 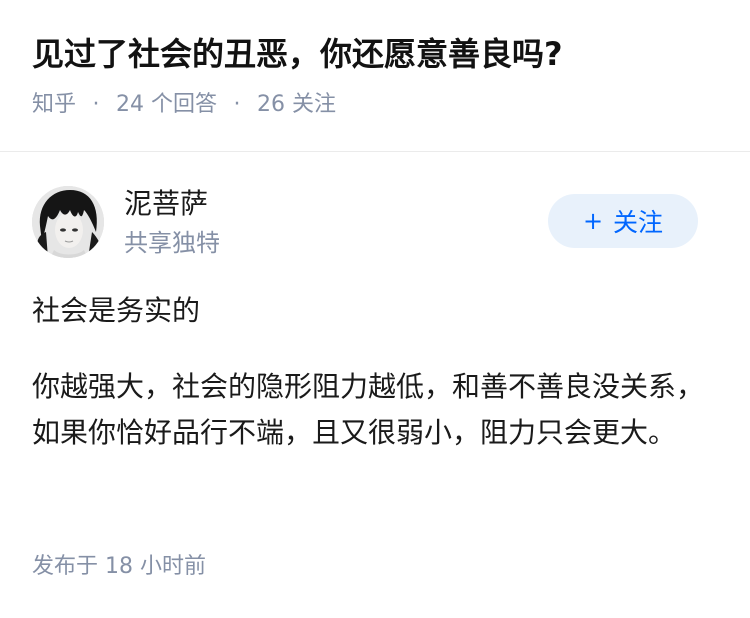 I want to click on question-source: 知乎, so click(x=54, y=105).